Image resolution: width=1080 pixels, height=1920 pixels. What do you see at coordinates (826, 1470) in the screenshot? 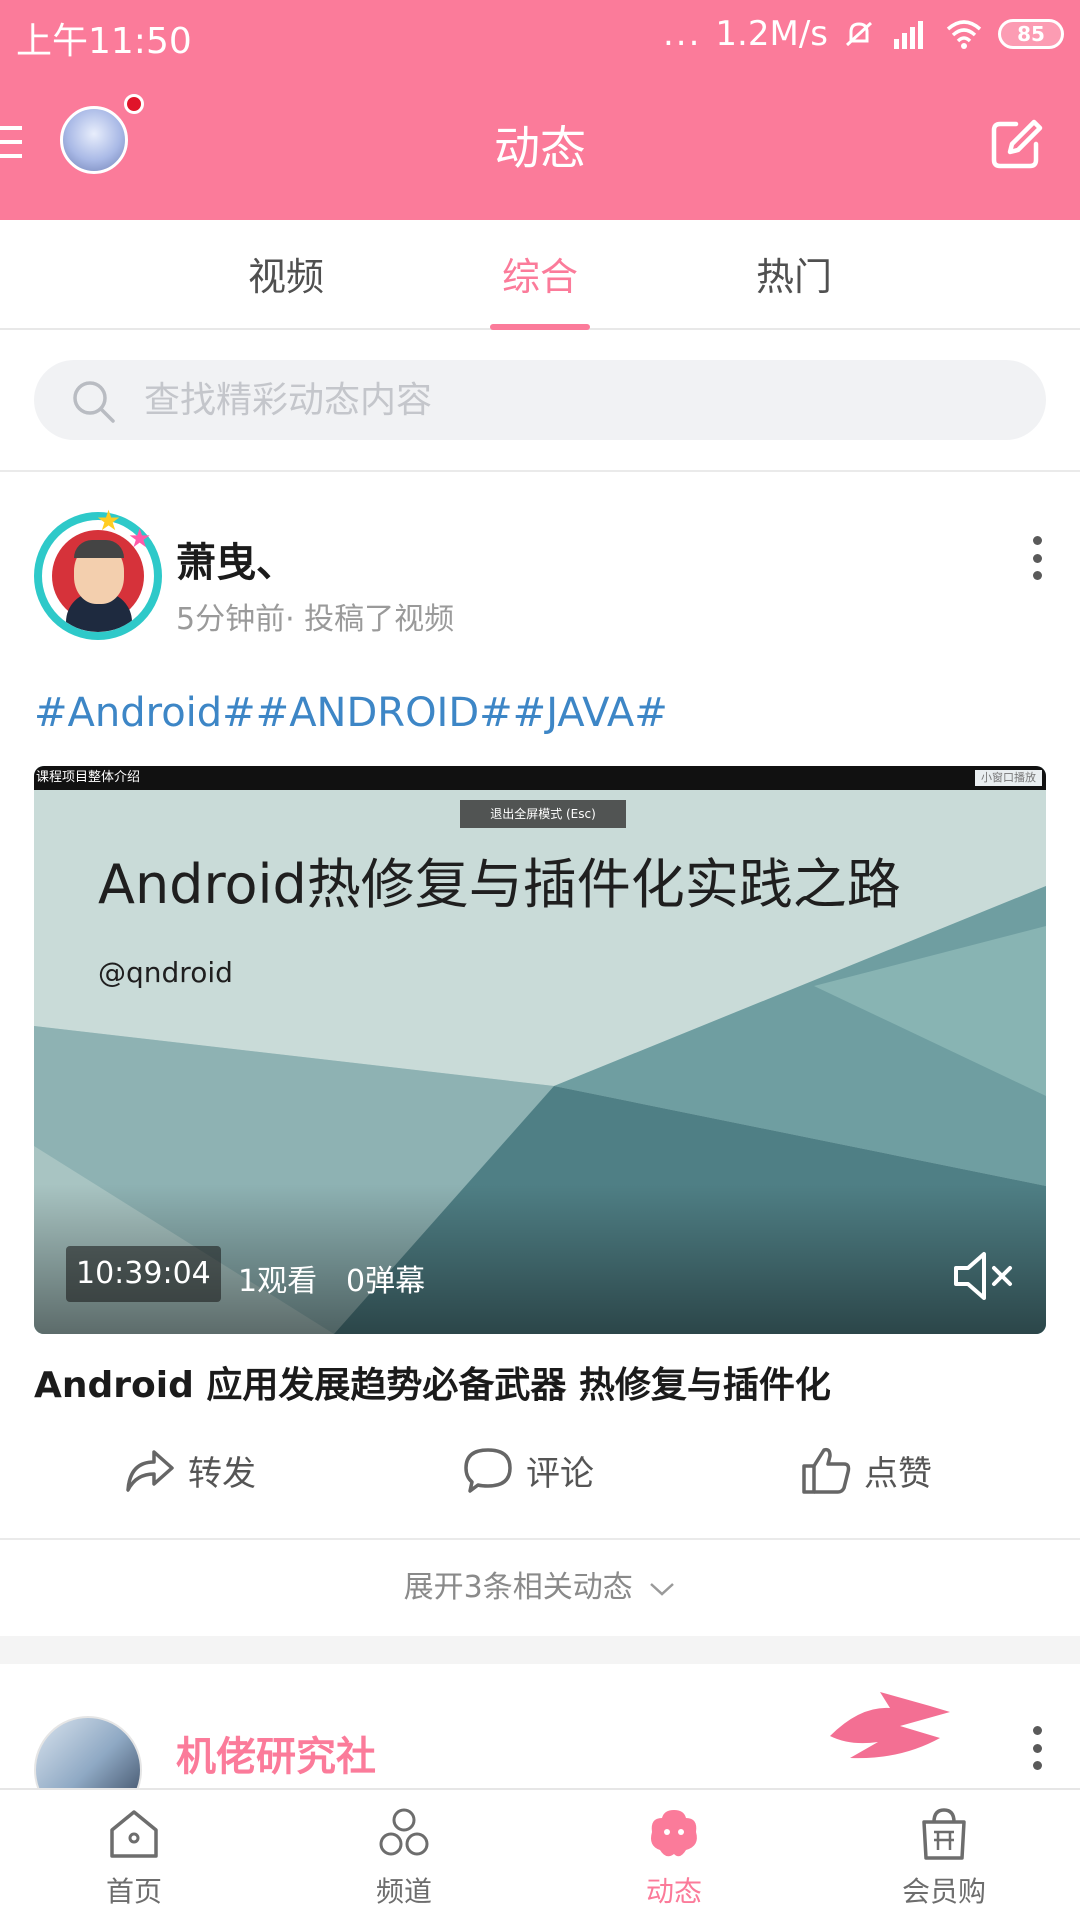
I see `thumbs-up-icon` at bounding box center [826, 1470].